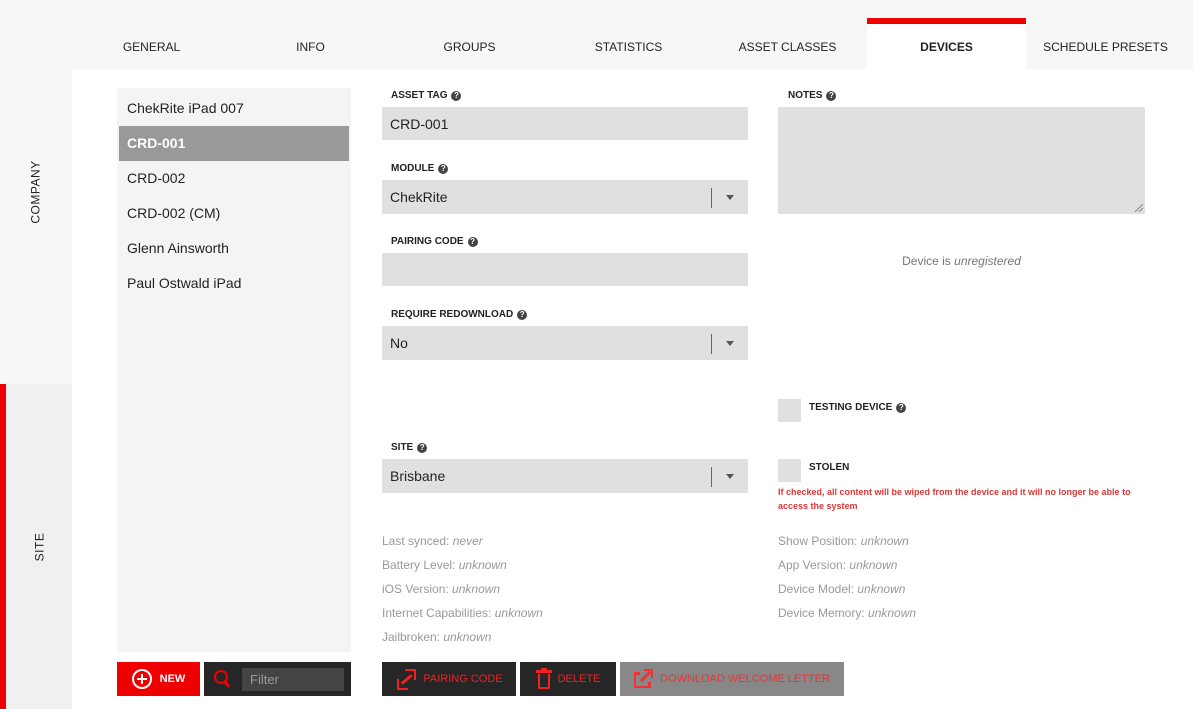 This screenshot has height=709, width=1193. Describe the element at coordinates (818, 541) in the screenshot. I see `info-key: Show Position:` at that location.